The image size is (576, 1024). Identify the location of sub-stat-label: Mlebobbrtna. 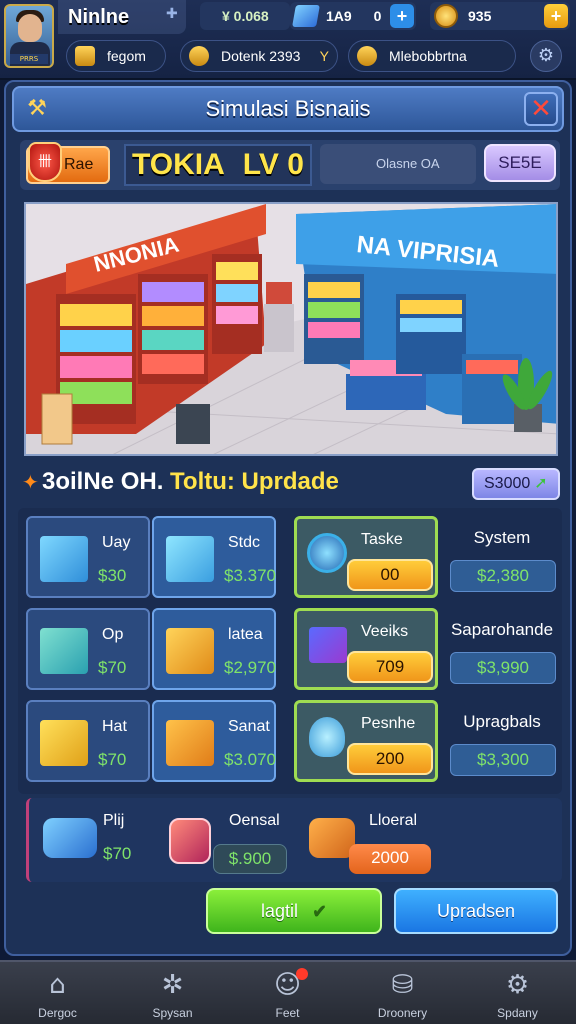
(428, 56).